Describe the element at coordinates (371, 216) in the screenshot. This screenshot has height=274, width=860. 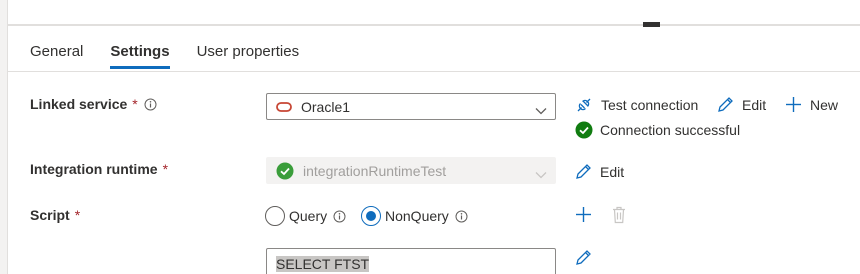
I see `radio-nonquery-circle` at that location.